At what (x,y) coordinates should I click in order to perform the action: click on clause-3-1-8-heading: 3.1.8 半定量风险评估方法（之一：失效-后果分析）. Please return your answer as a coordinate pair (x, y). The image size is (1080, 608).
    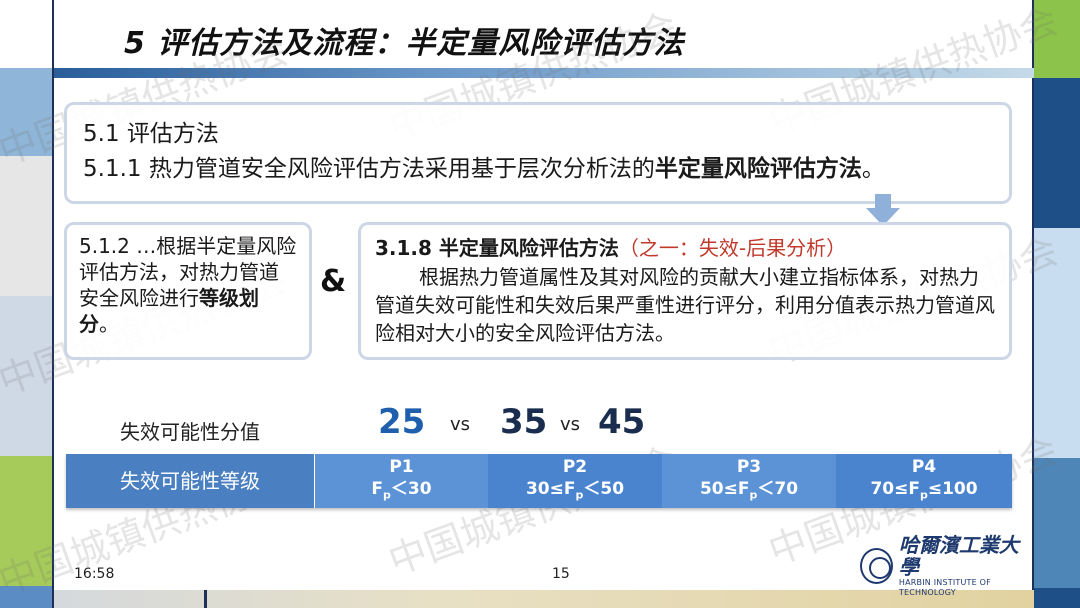
    Looking at the image, I should click on (685, 248).